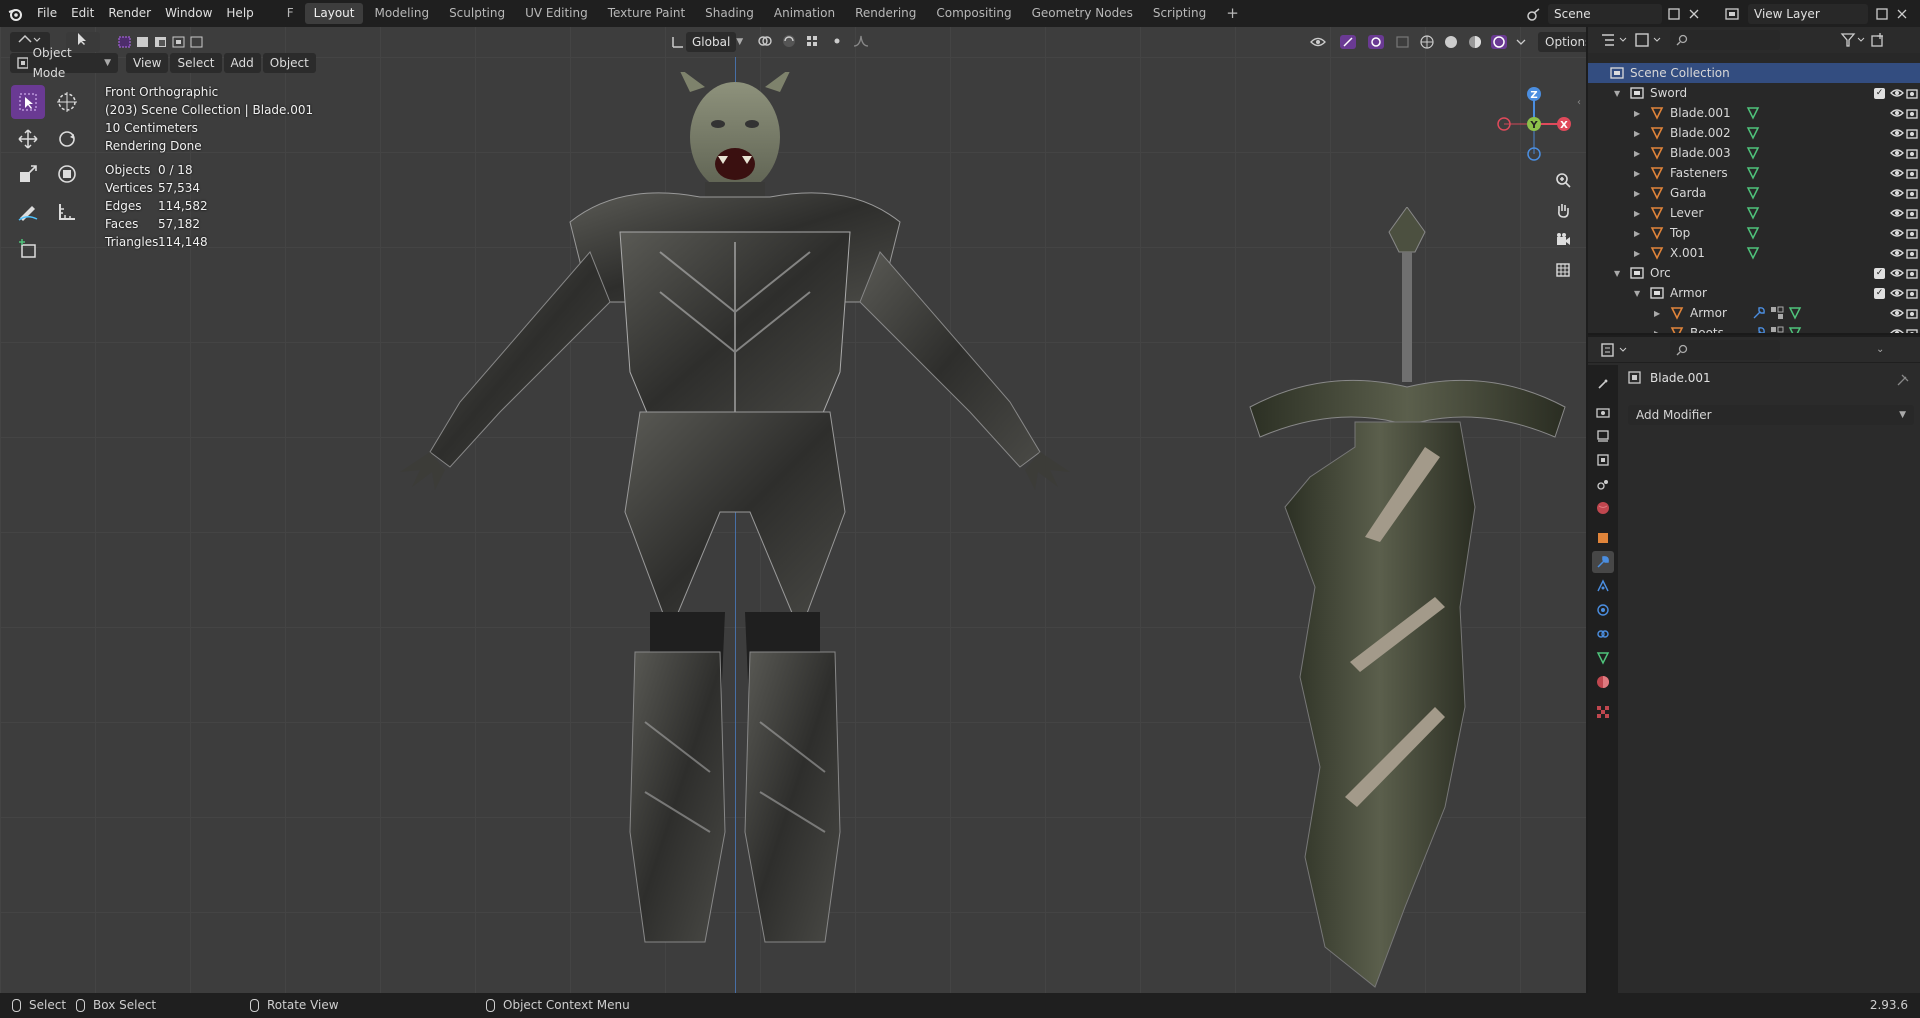  What do you see at coordinates (67, 211) in the screenshot?
I see `measure-tool-icon` at bounding box center [67, 211].